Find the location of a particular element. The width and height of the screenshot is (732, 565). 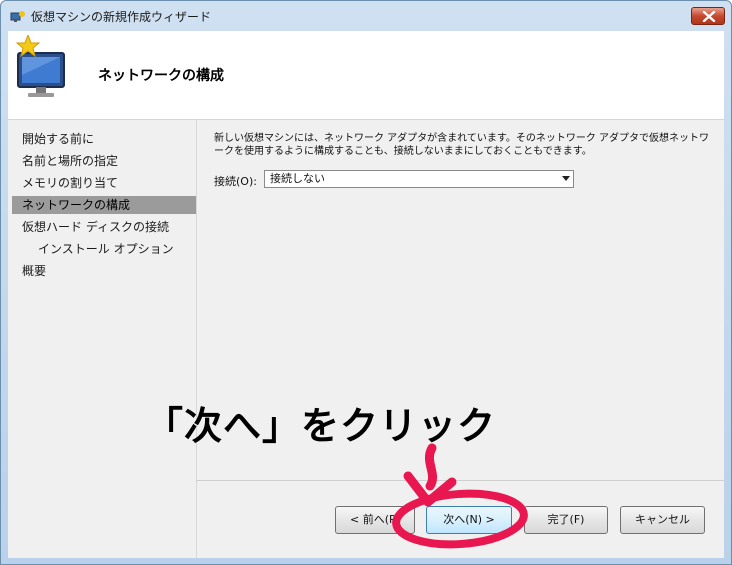

next-button-highlight-circle is located at coordinates (460, 519).